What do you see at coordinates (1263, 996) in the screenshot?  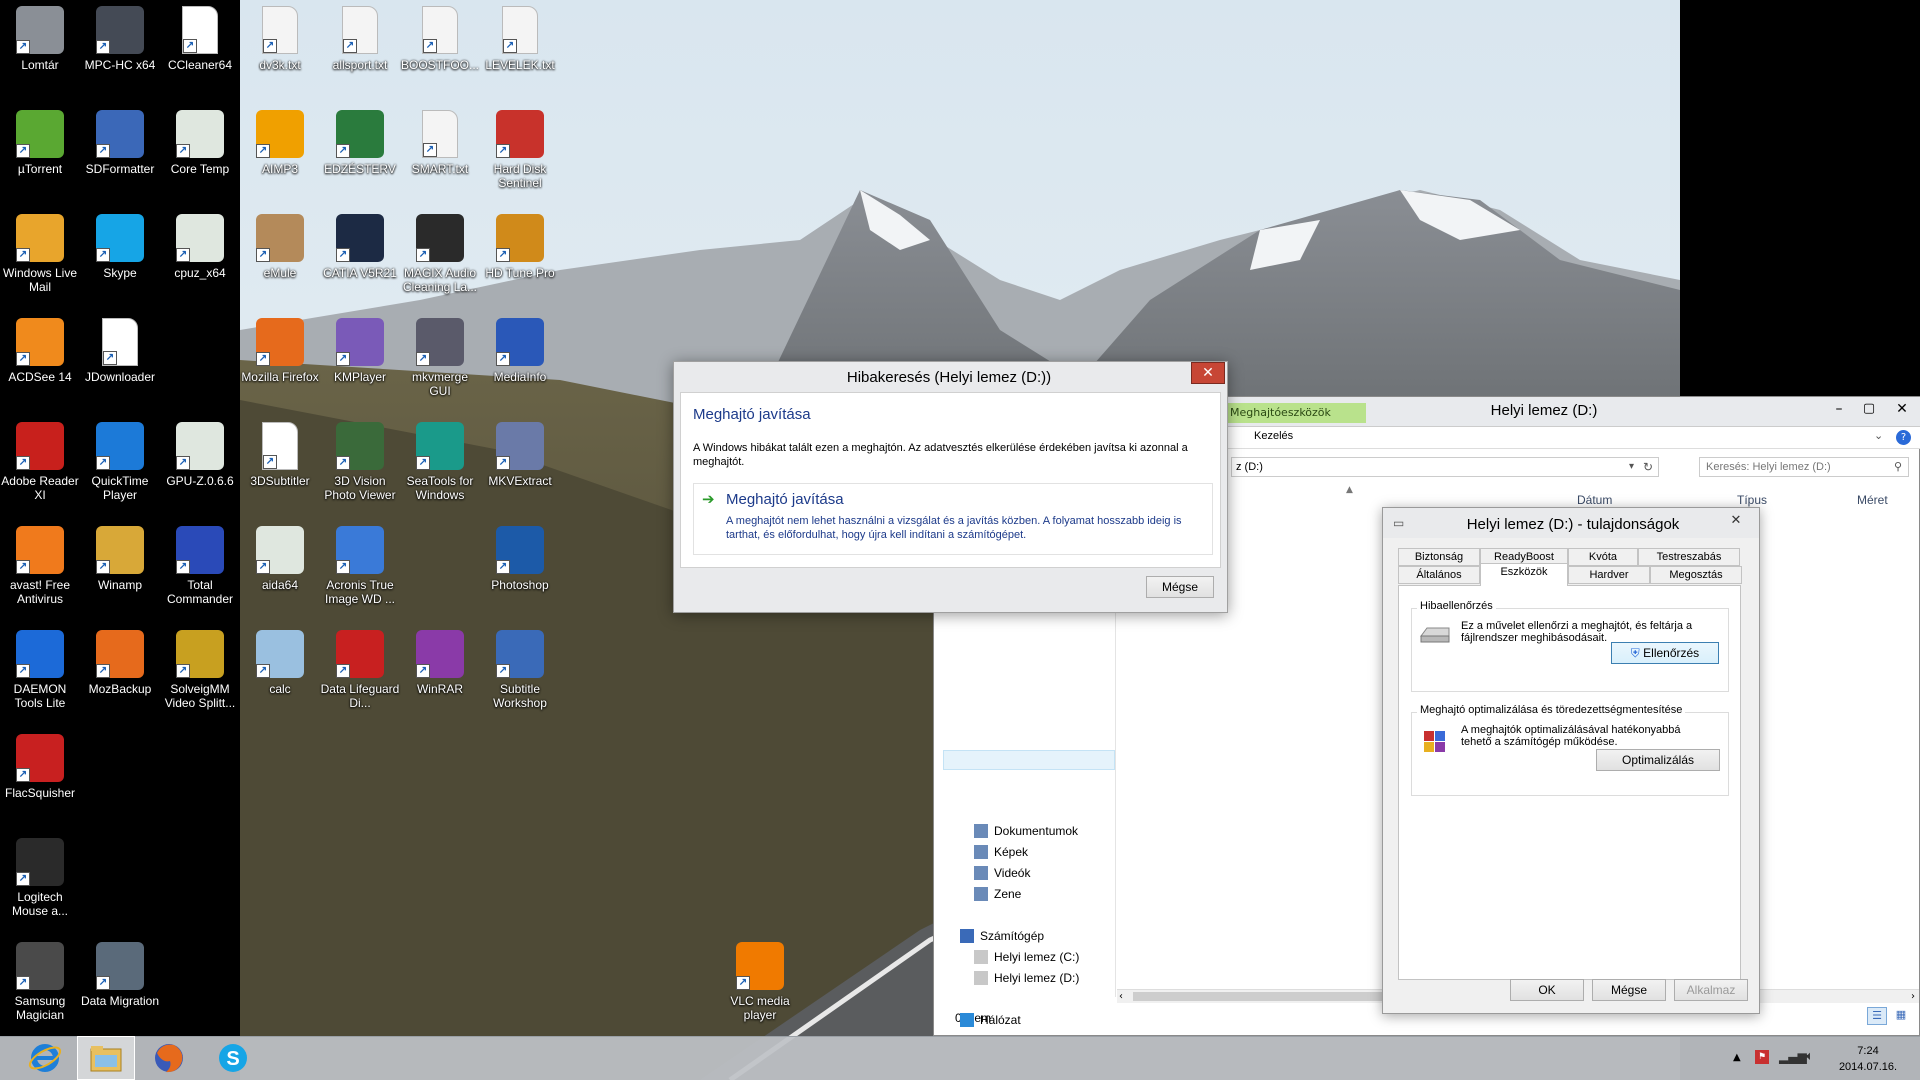 I see `scrollbar-thumb` at bounding box center [1263, 996].